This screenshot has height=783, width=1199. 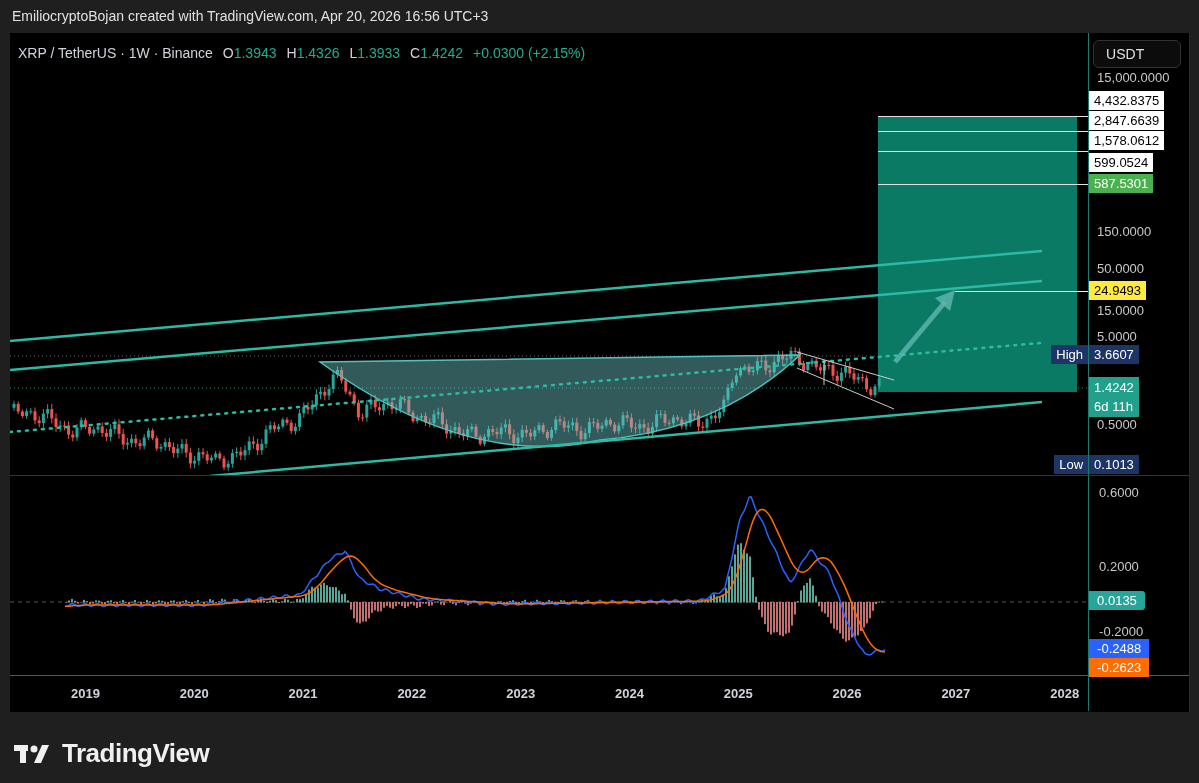 I want to click on axis-label: 50.0000, so click(x=1121, y=269).